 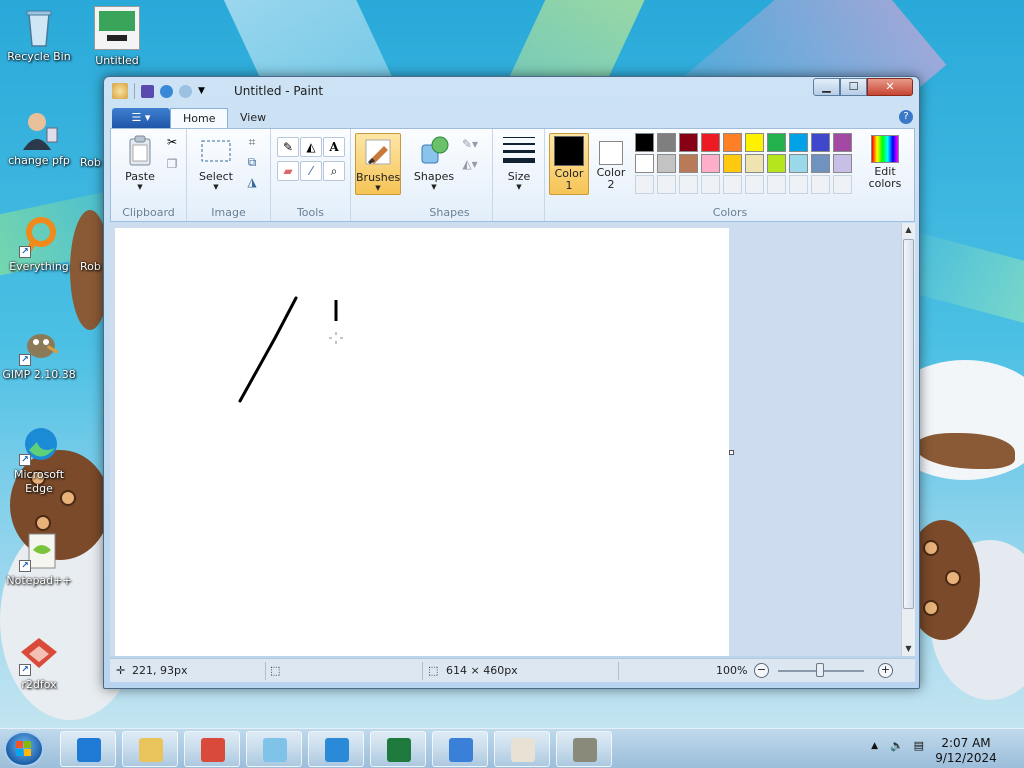 I want to click on desktop-icon-change-pfp: change pfp, so click(x=39, y=139).